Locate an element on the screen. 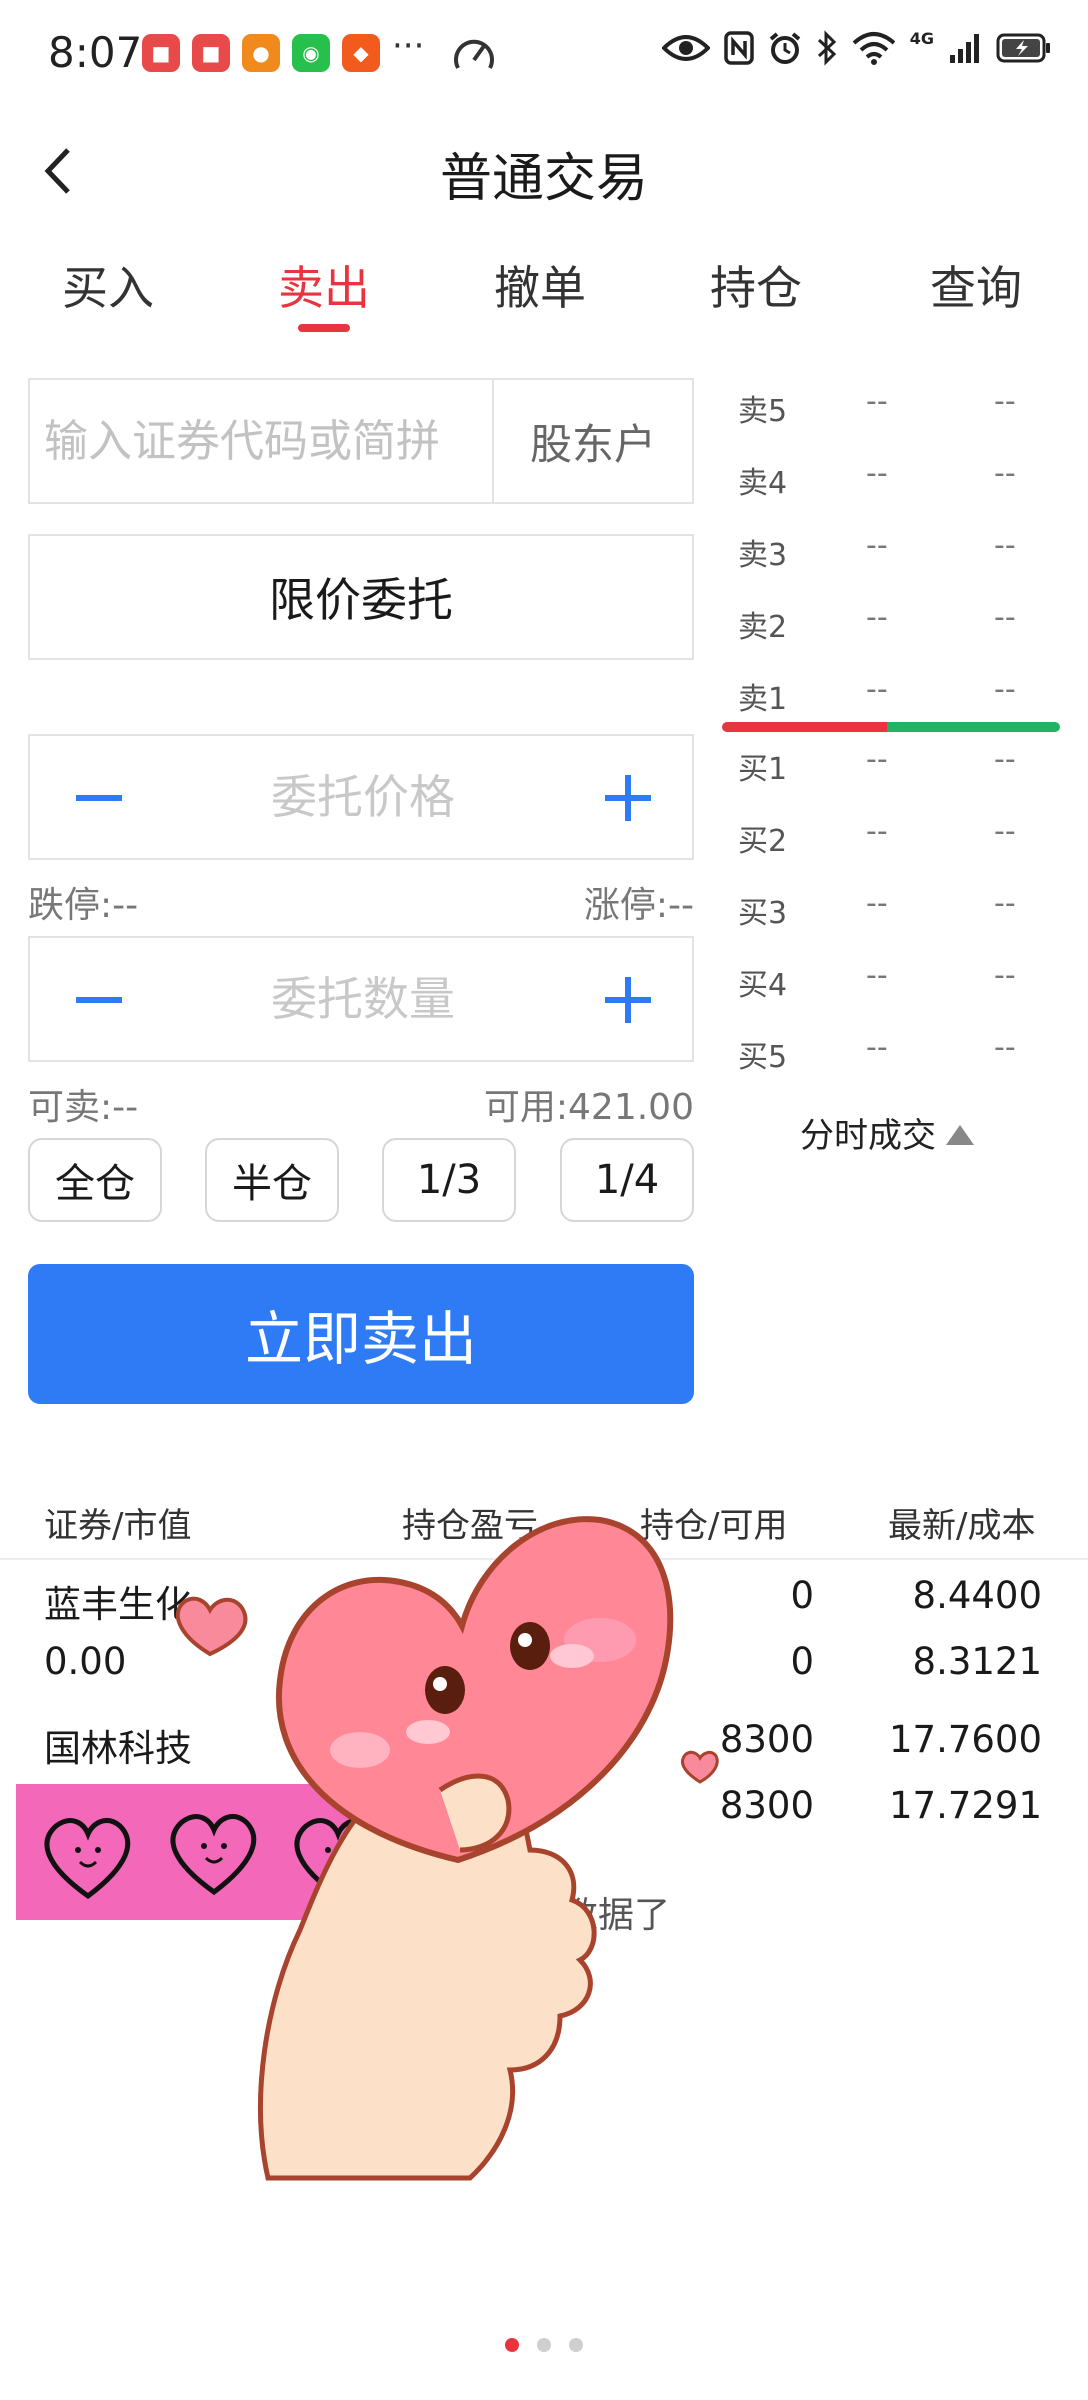 This screenshot has width=1088, height=2400. bid-ask-ratio-bar is located at coordinates (891, 727).